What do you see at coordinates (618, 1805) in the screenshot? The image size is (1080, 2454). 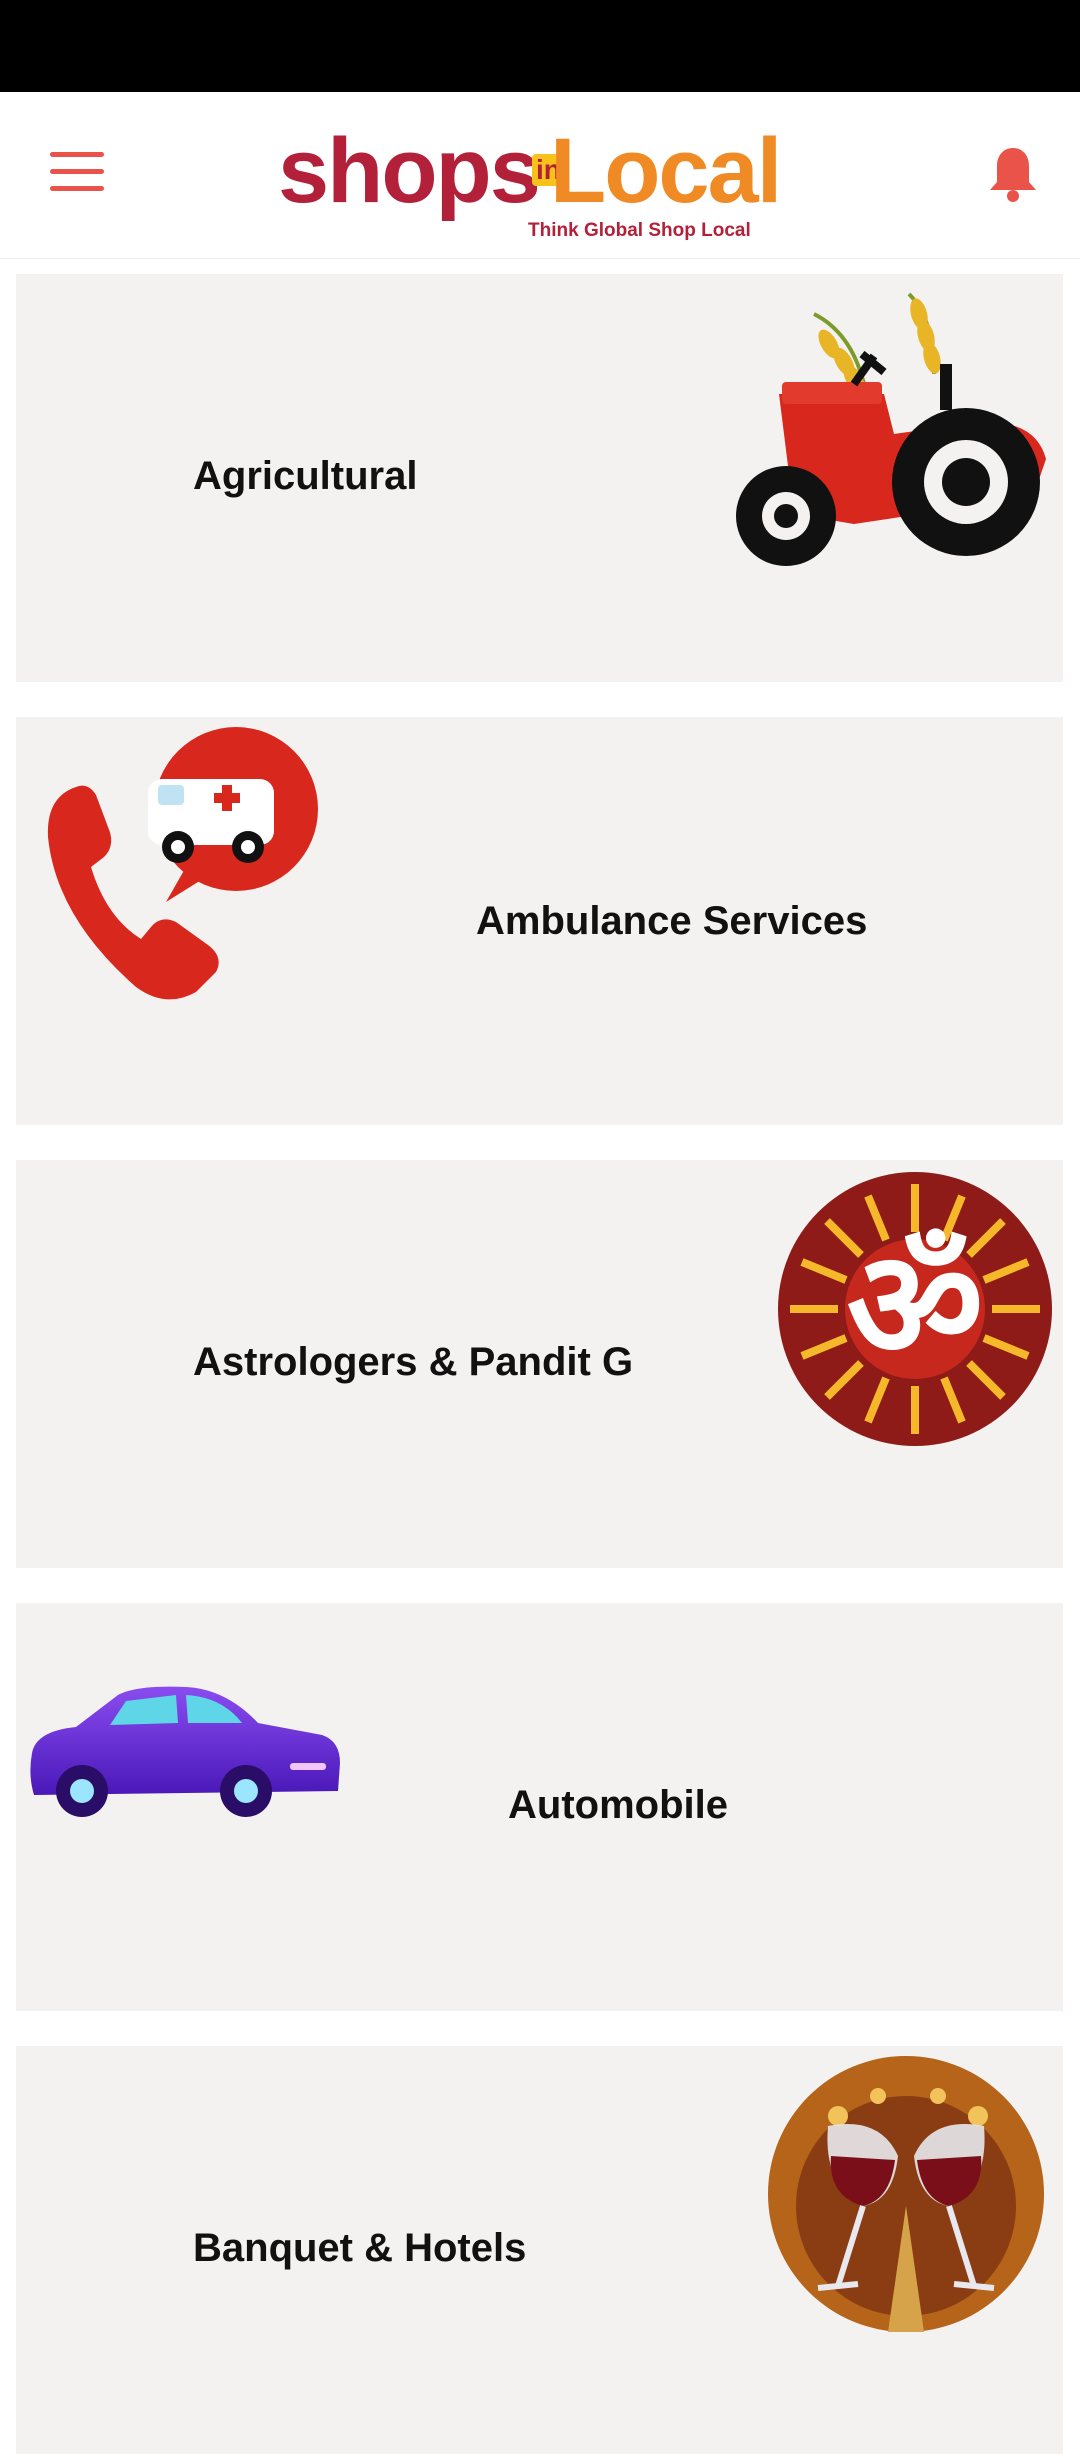 I see `category-label: Automobile` at bounding box center [618, 1805].